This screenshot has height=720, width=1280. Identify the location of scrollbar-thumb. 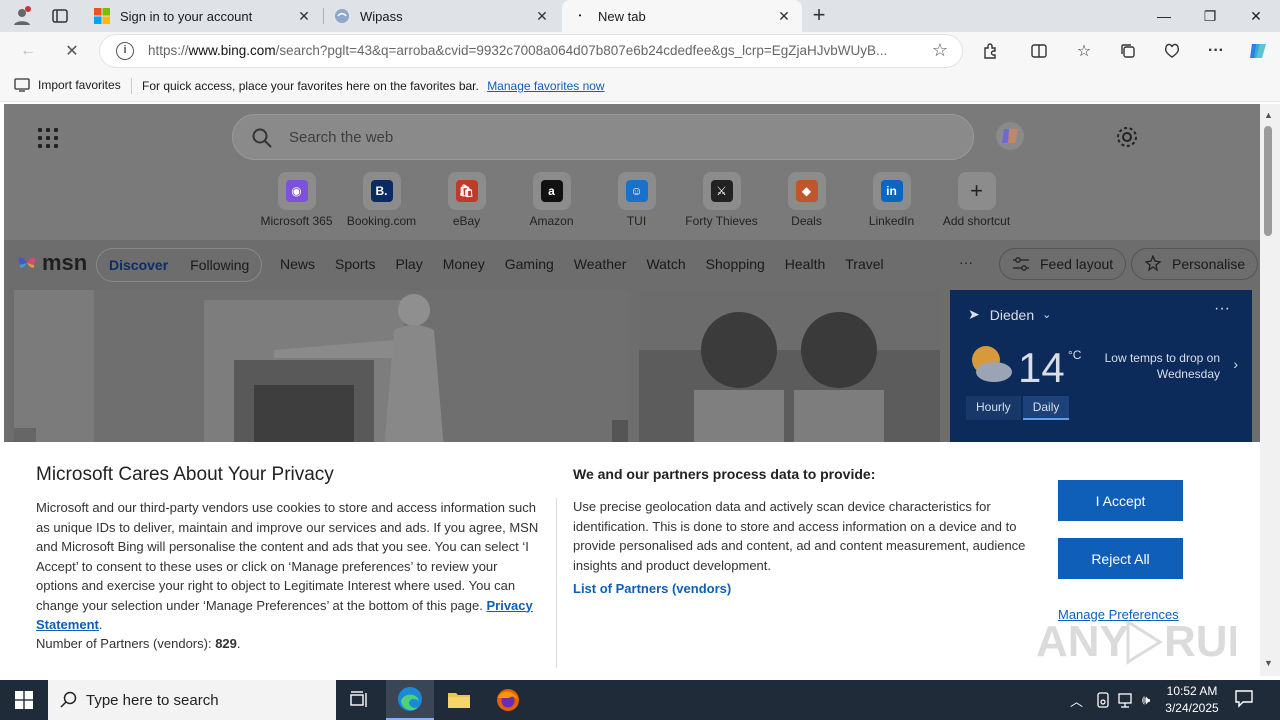
(1268, 181).